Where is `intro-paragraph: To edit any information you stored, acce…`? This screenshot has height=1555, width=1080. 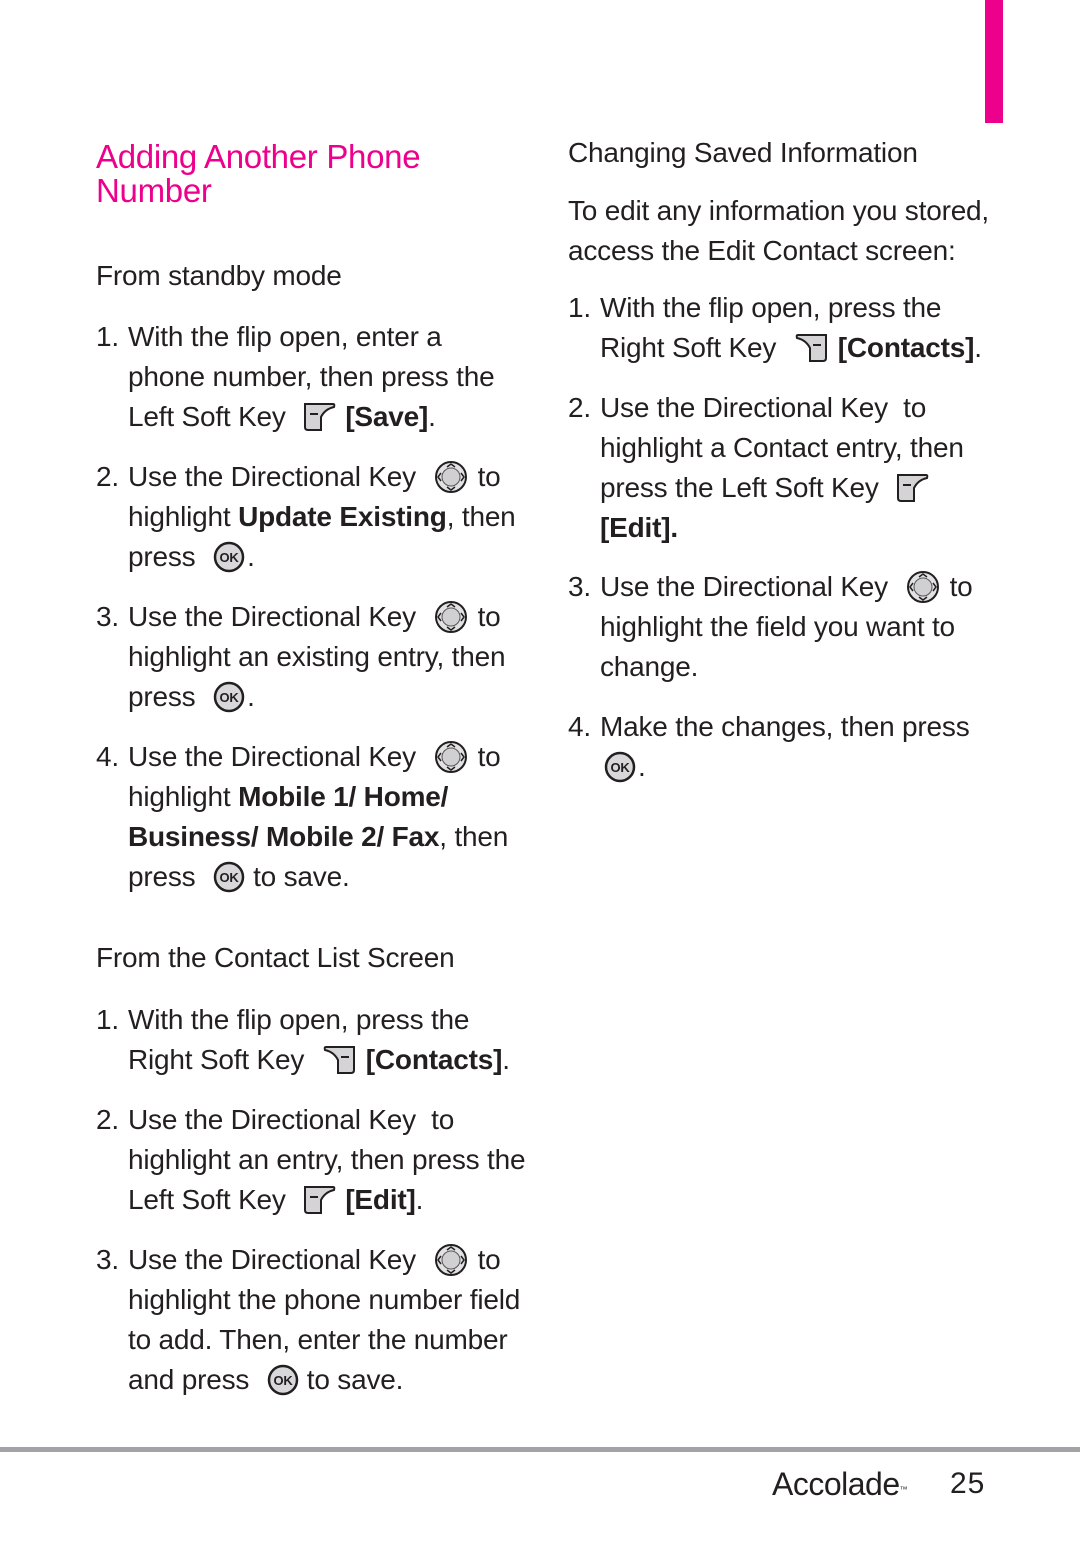
intro-paragraph: To edit any information you stored, acce… is located at coordinates (778, 231).